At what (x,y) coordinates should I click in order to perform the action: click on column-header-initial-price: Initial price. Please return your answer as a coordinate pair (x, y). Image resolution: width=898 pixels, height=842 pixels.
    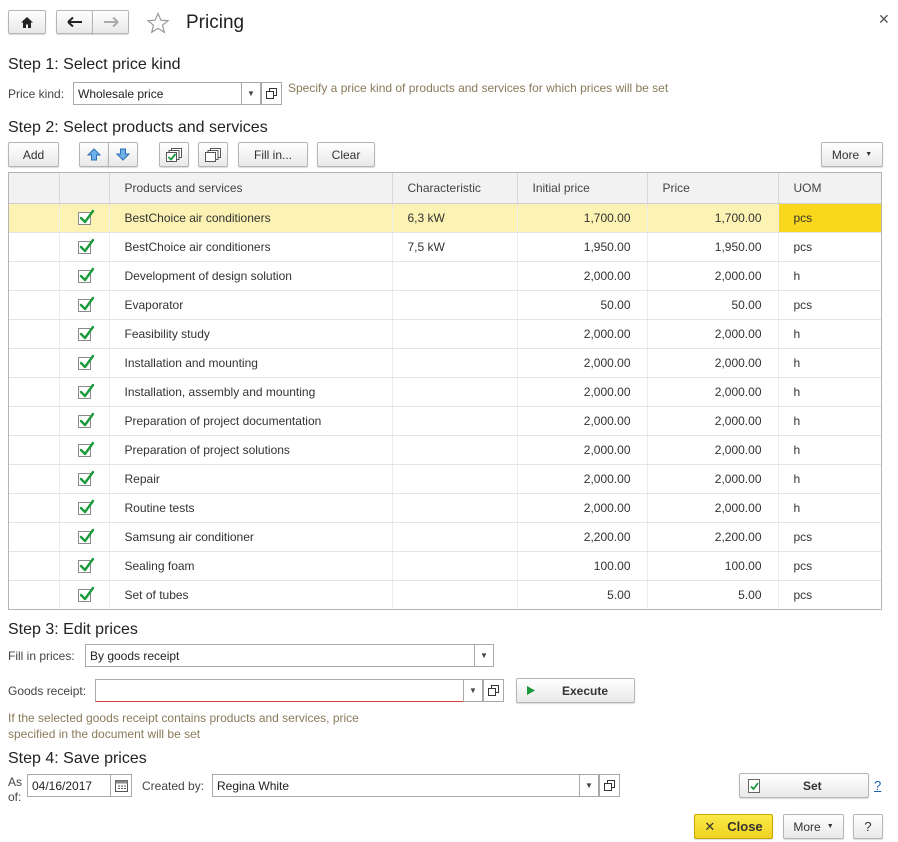
    Looking at the image, I should click on (582, 188).